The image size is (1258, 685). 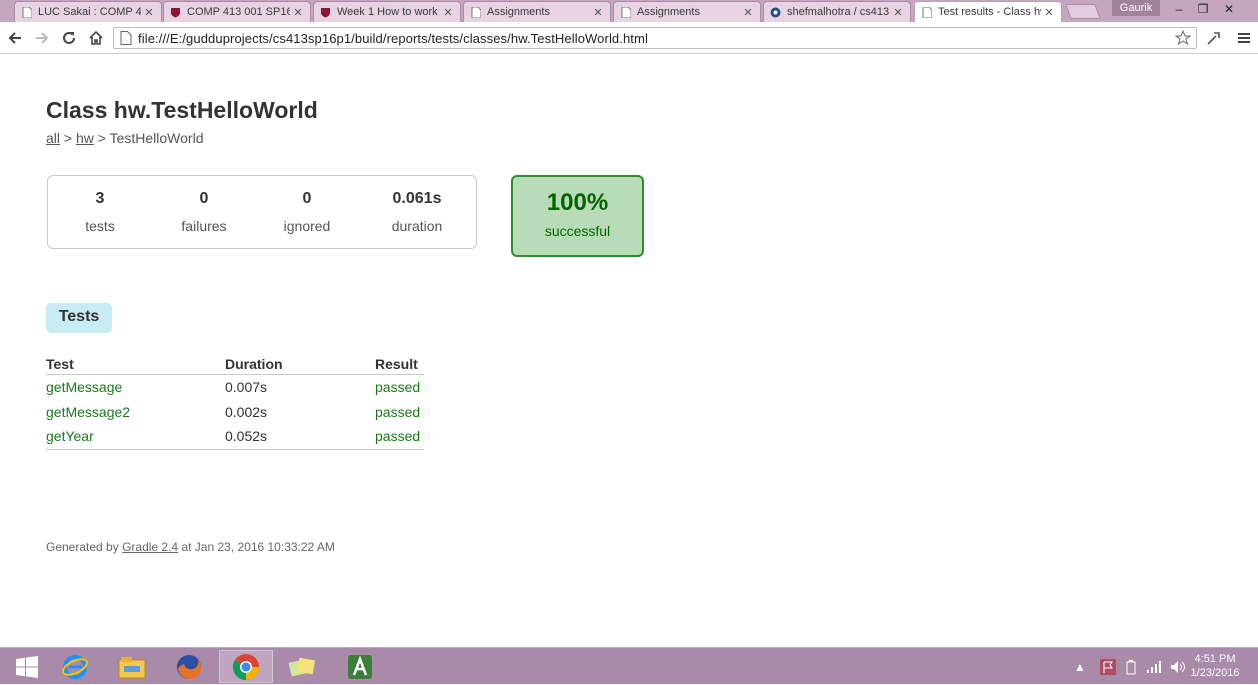 What do you see at coordinates (300, 365) in the screenshot?
I see `column-header-duration: Duration` at bounding box center [300, 365].